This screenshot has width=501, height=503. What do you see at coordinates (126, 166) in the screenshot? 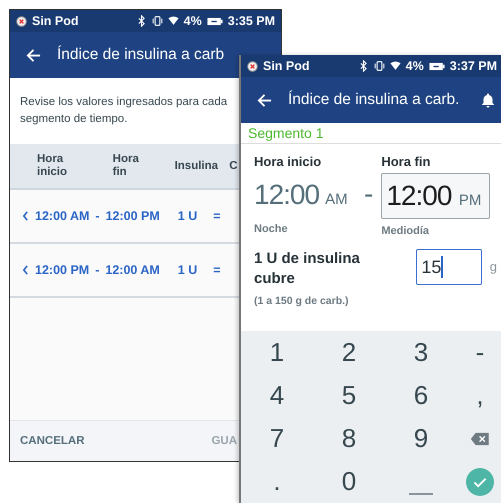
I see `column-header: Hora fin` at bounding box center [126, 166].